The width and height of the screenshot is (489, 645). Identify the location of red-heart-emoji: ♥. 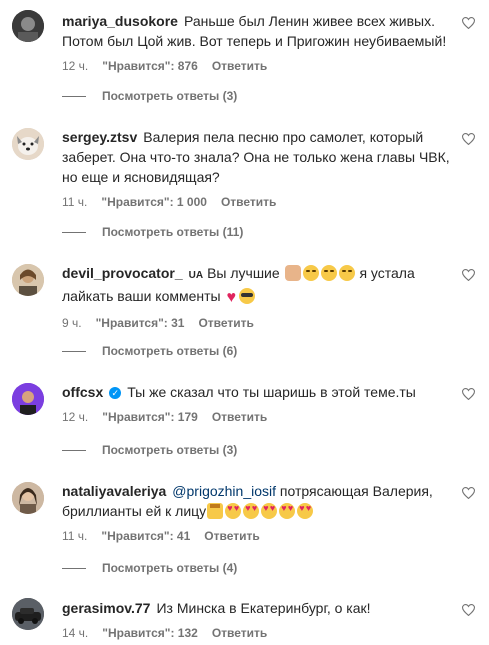
(231, 297).